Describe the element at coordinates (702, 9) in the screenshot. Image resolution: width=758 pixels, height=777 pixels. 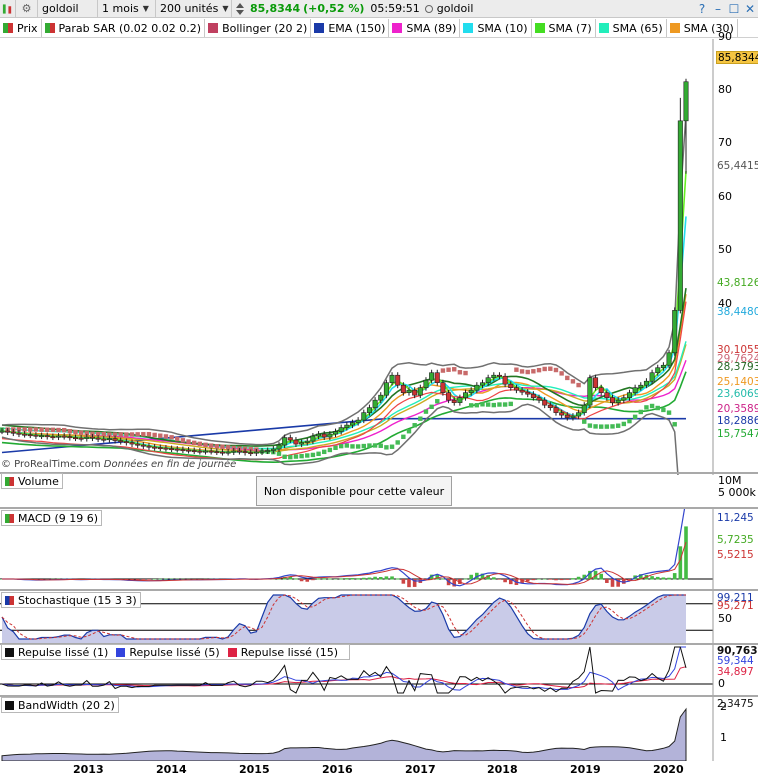
I see `help-icon: ?` at that location.